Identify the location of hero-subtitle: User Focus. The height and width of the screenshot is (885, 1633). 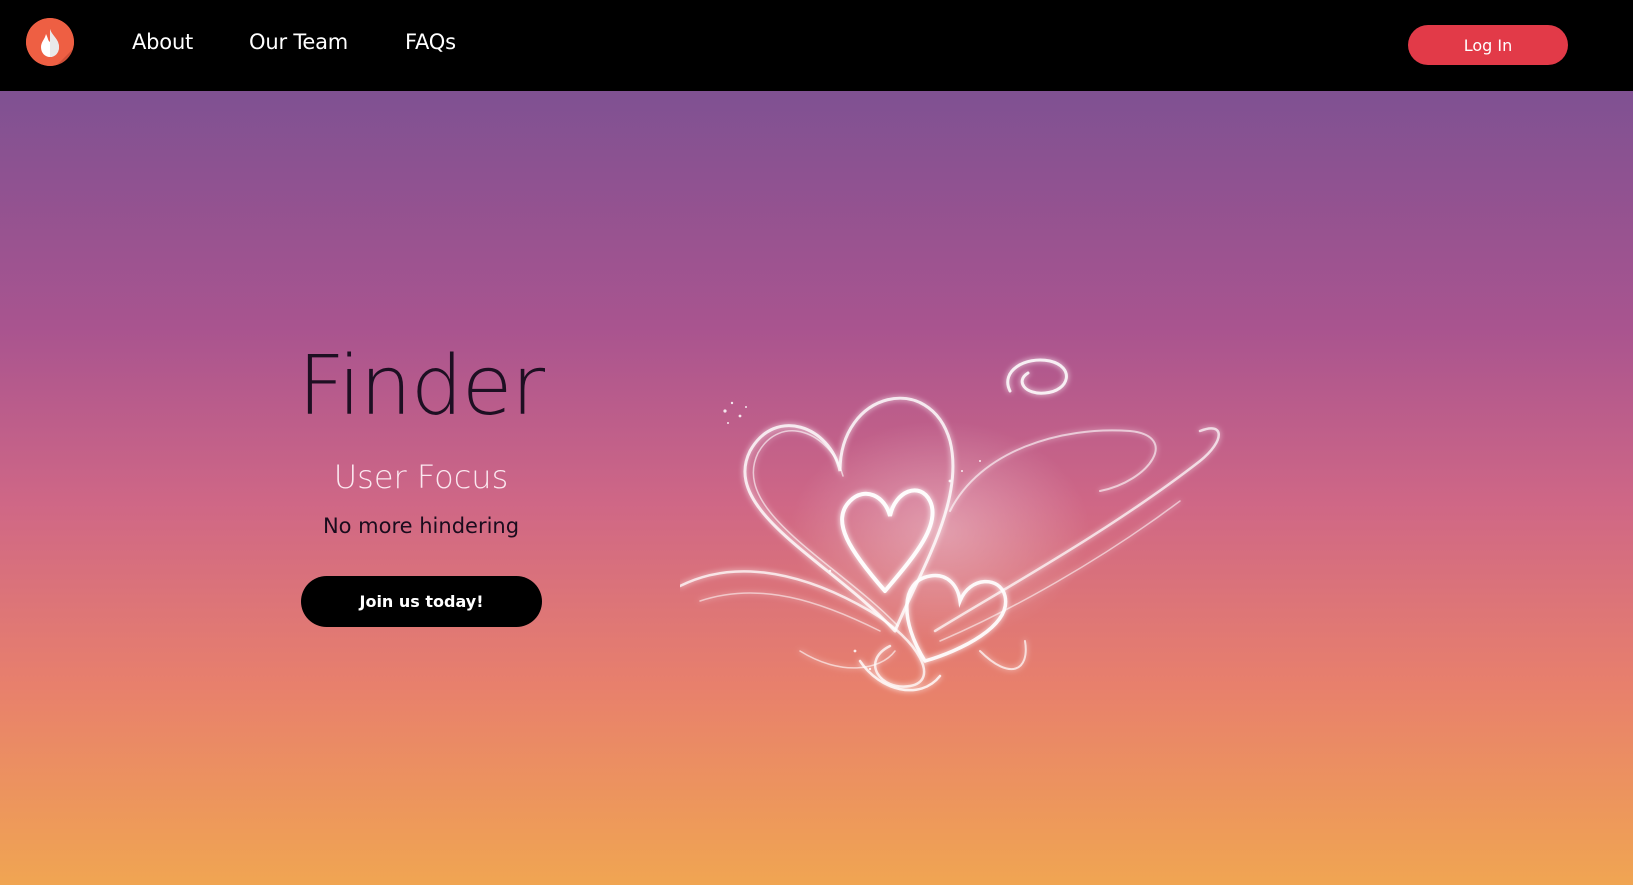
(421, 477).